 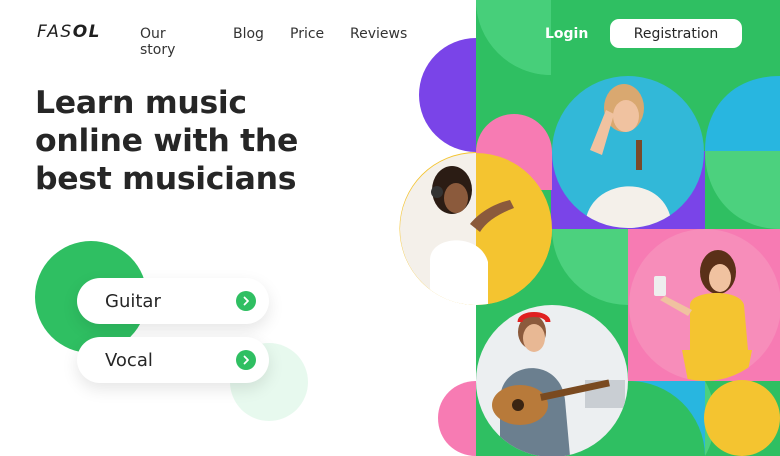 What do you see at coordinates (55, 32) in the screenshot?
I see `logo-text-left: FAS` at bounding box center [55, 32].